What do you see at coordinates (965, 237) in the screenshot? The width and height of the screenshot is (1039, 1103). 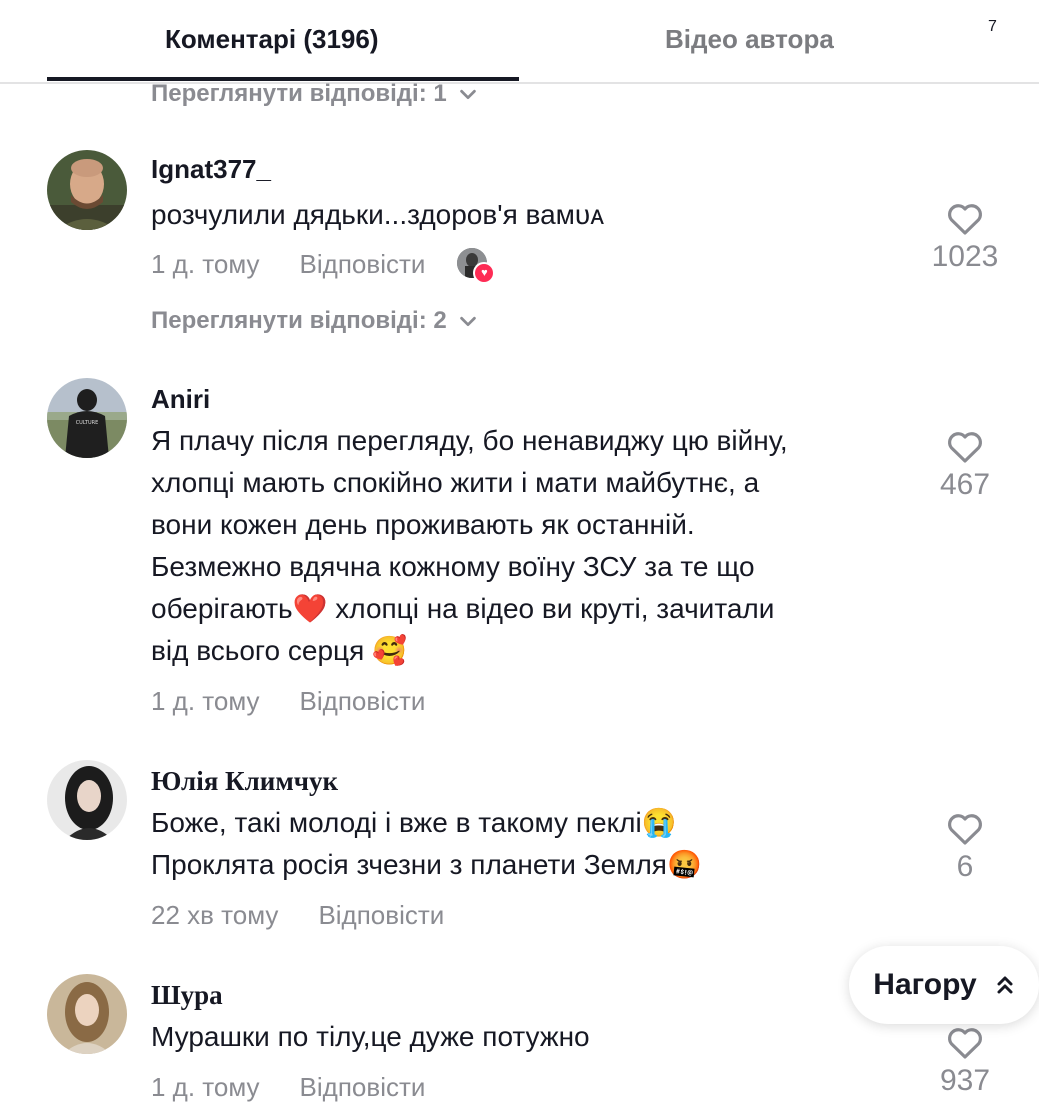 I see `like-button: 1023` at bounding box center [965, 237].